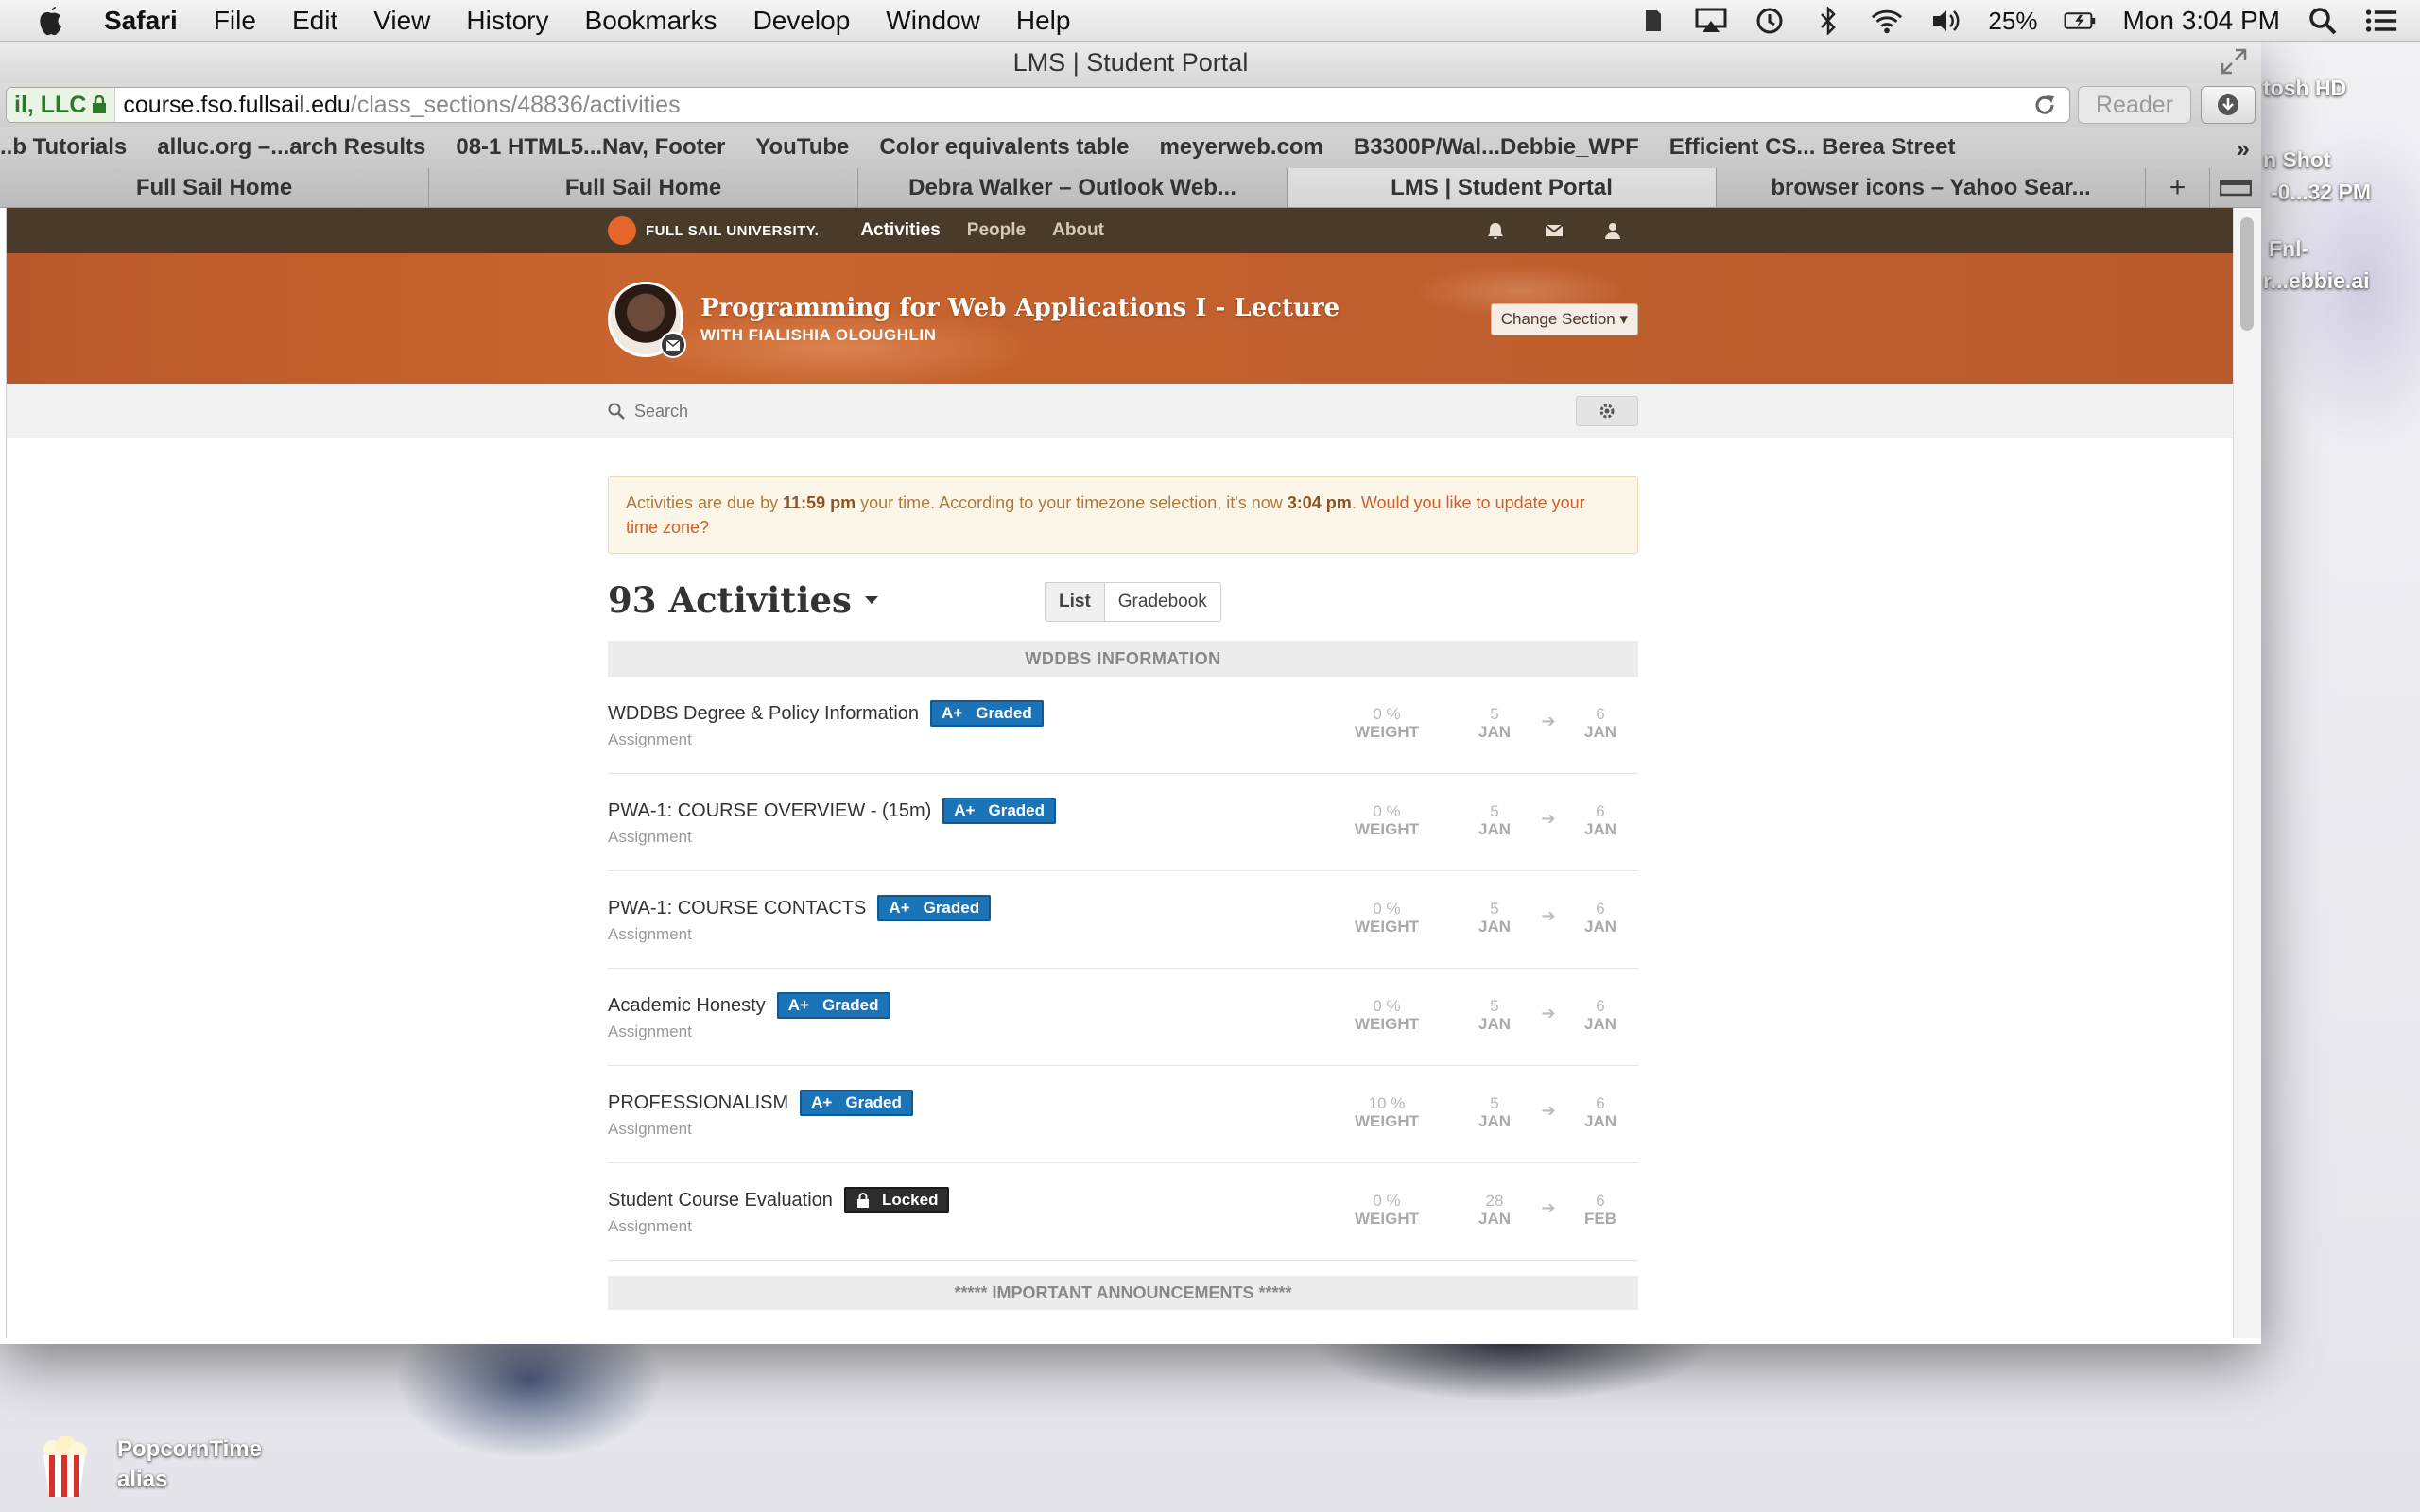  I want to click on menu-bookmarks: Bookmarks, so click(651, 21).